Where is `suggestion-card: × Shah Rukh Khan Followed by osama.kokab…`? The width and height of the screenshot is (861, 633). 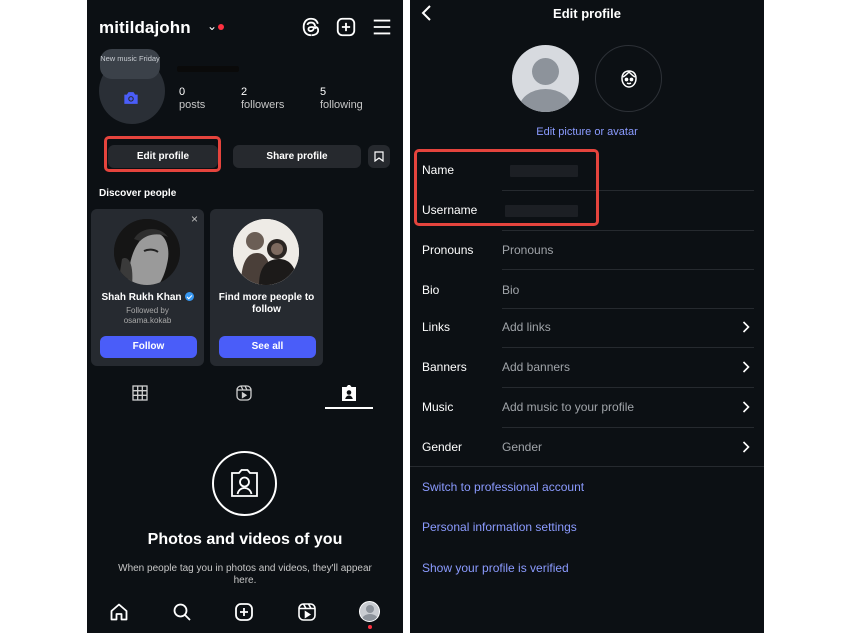 suggestion-card: × Shah Rukh Khan Followed by osama.kokab… is located at coordinates (147, 287).